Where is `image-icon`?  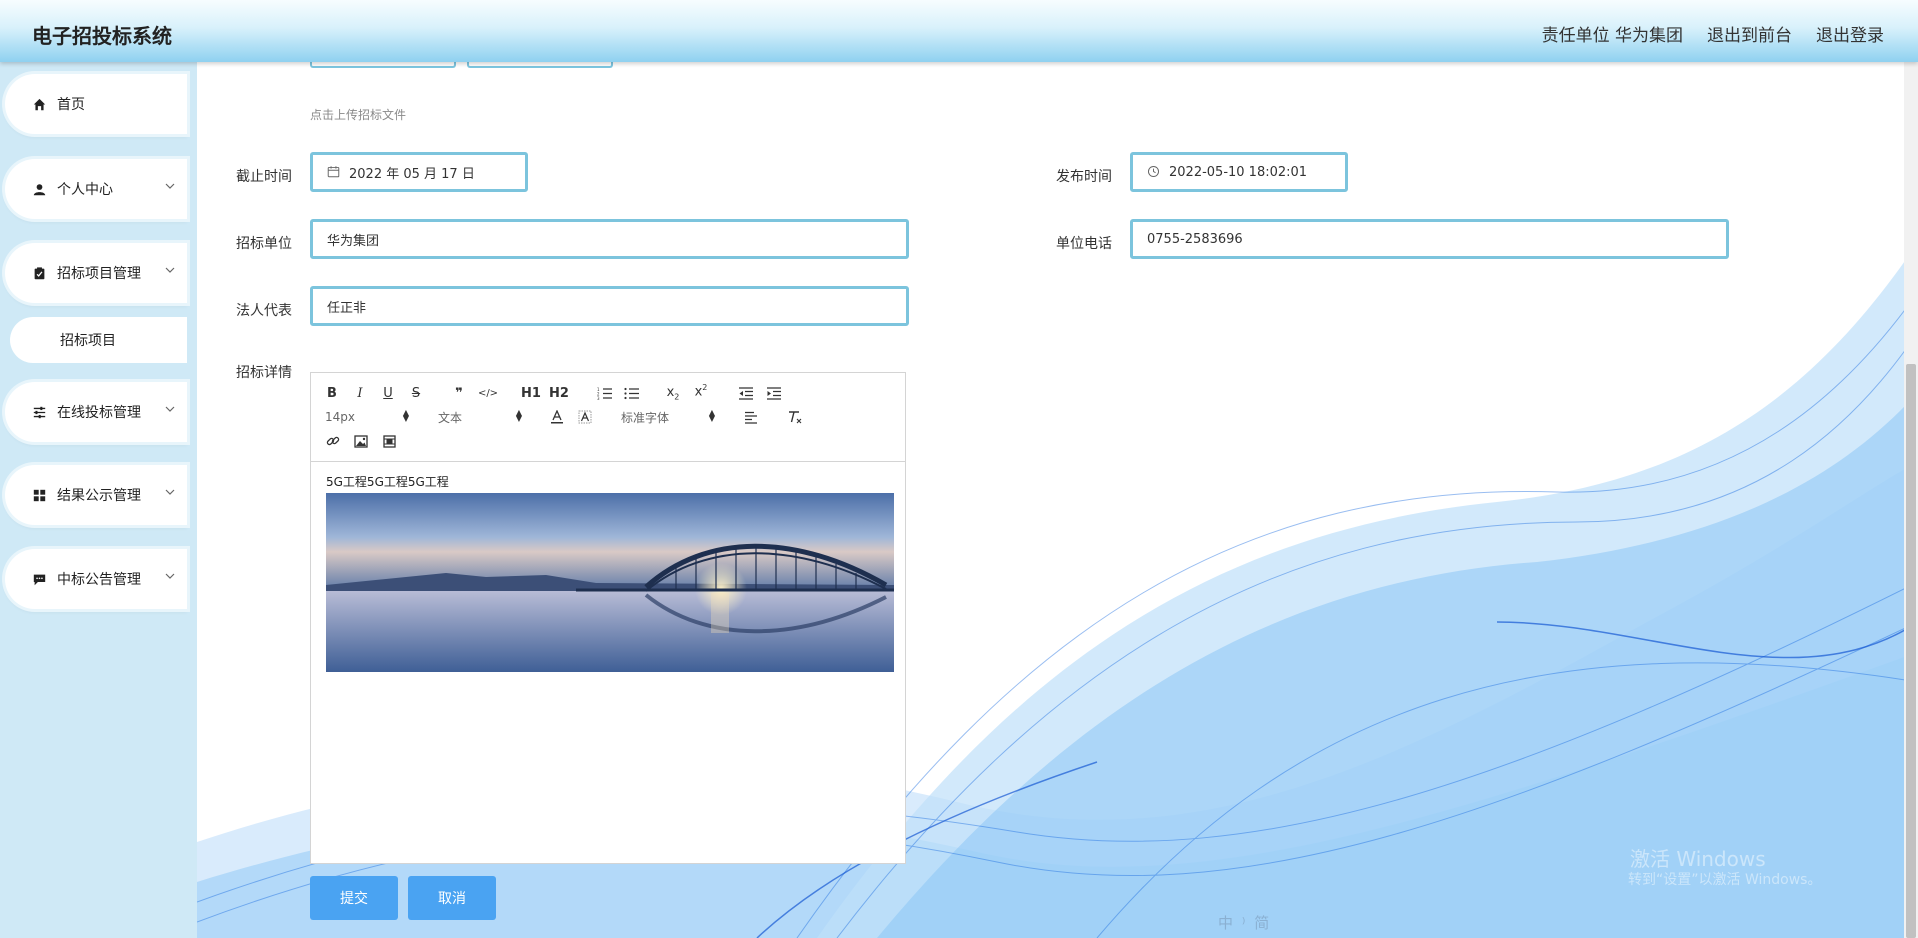
image-icon is located at coordinates (361, 441).